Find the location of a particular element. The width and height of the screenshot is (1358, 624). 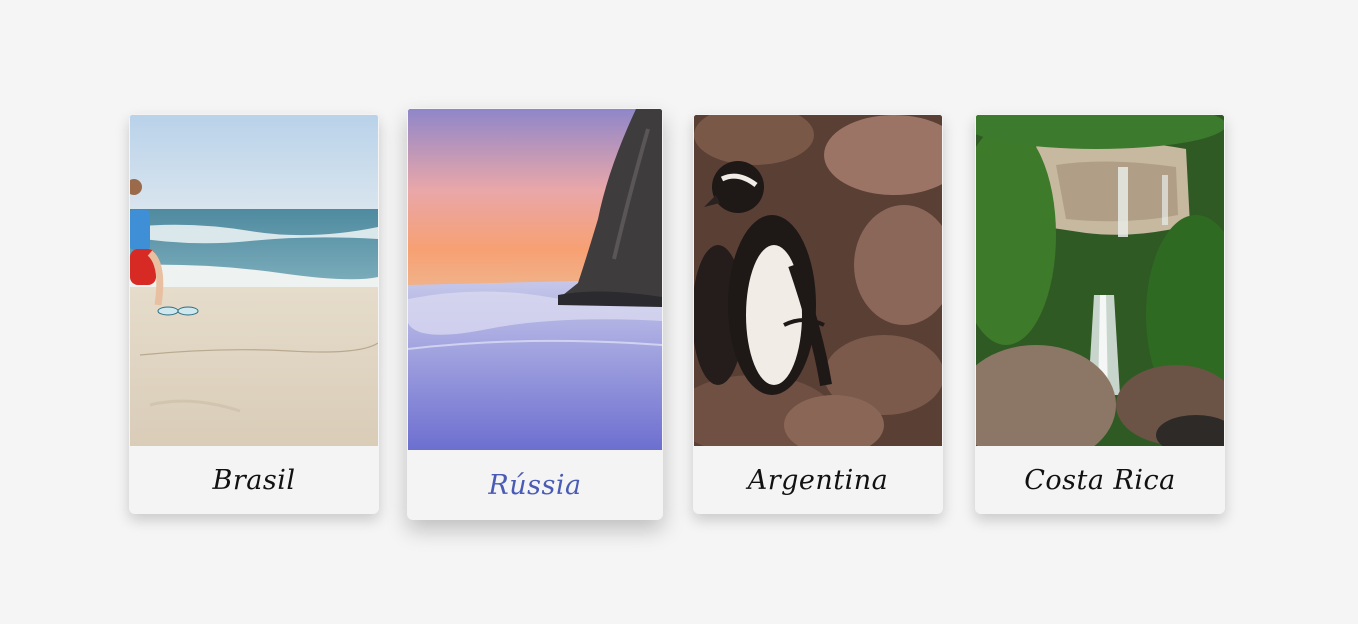

card-costa-rica: Costa Rica is located at coordinates (1100, 314).